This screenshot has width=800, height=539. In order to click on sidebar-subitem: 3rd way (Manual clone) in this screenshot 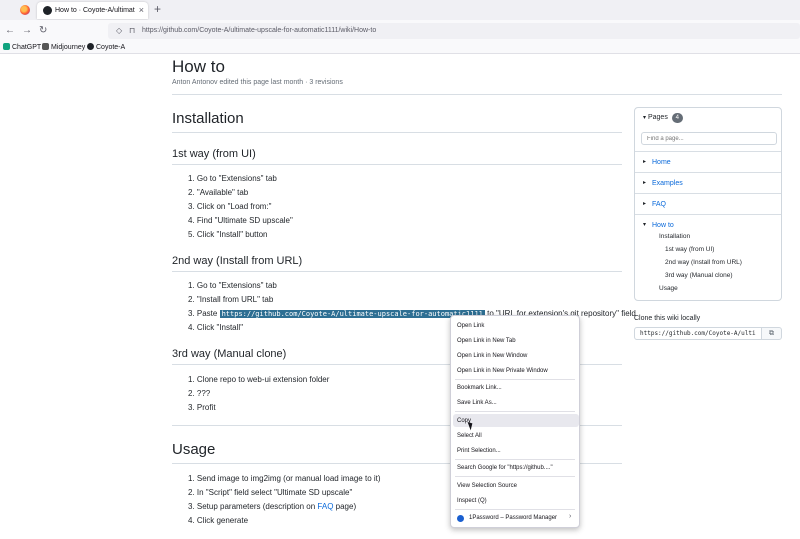, I will do `click(699, 276)`.